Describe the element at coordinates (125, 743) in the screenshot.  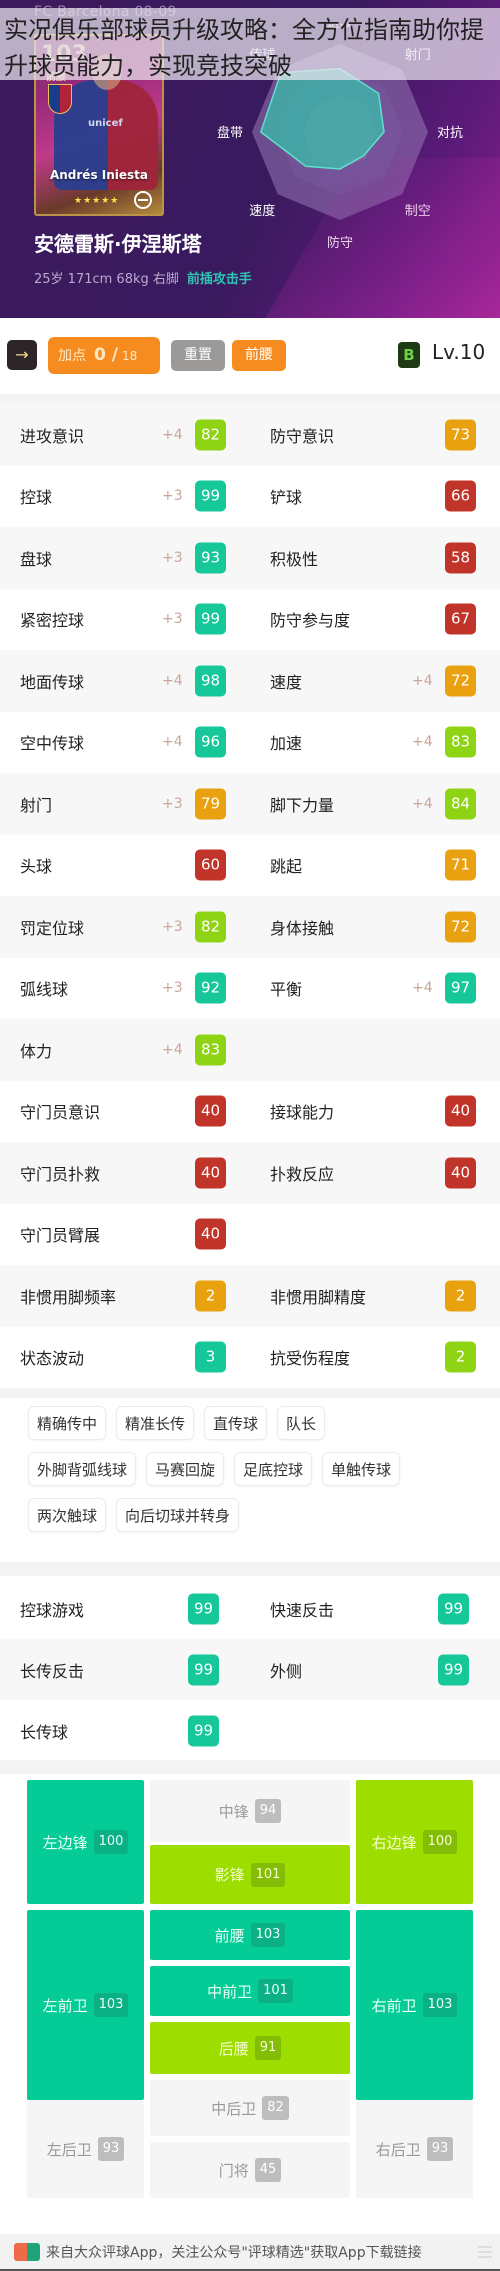
I see `stat-cell: 空中传球 +4 96` at that location.